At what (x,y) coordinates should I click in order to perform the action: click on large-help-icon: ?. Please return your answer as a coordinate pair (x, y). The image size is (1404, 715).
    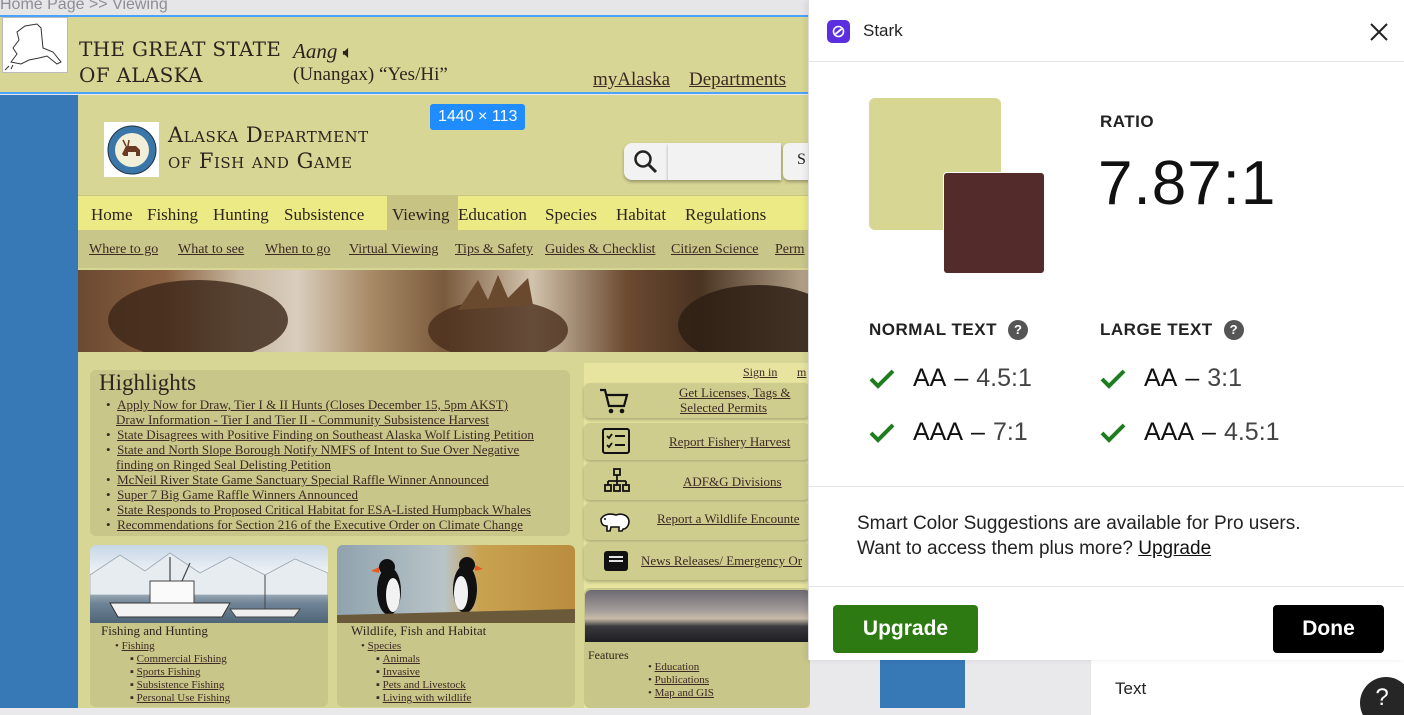
    Looking at the image, I should click on (1233, 330).